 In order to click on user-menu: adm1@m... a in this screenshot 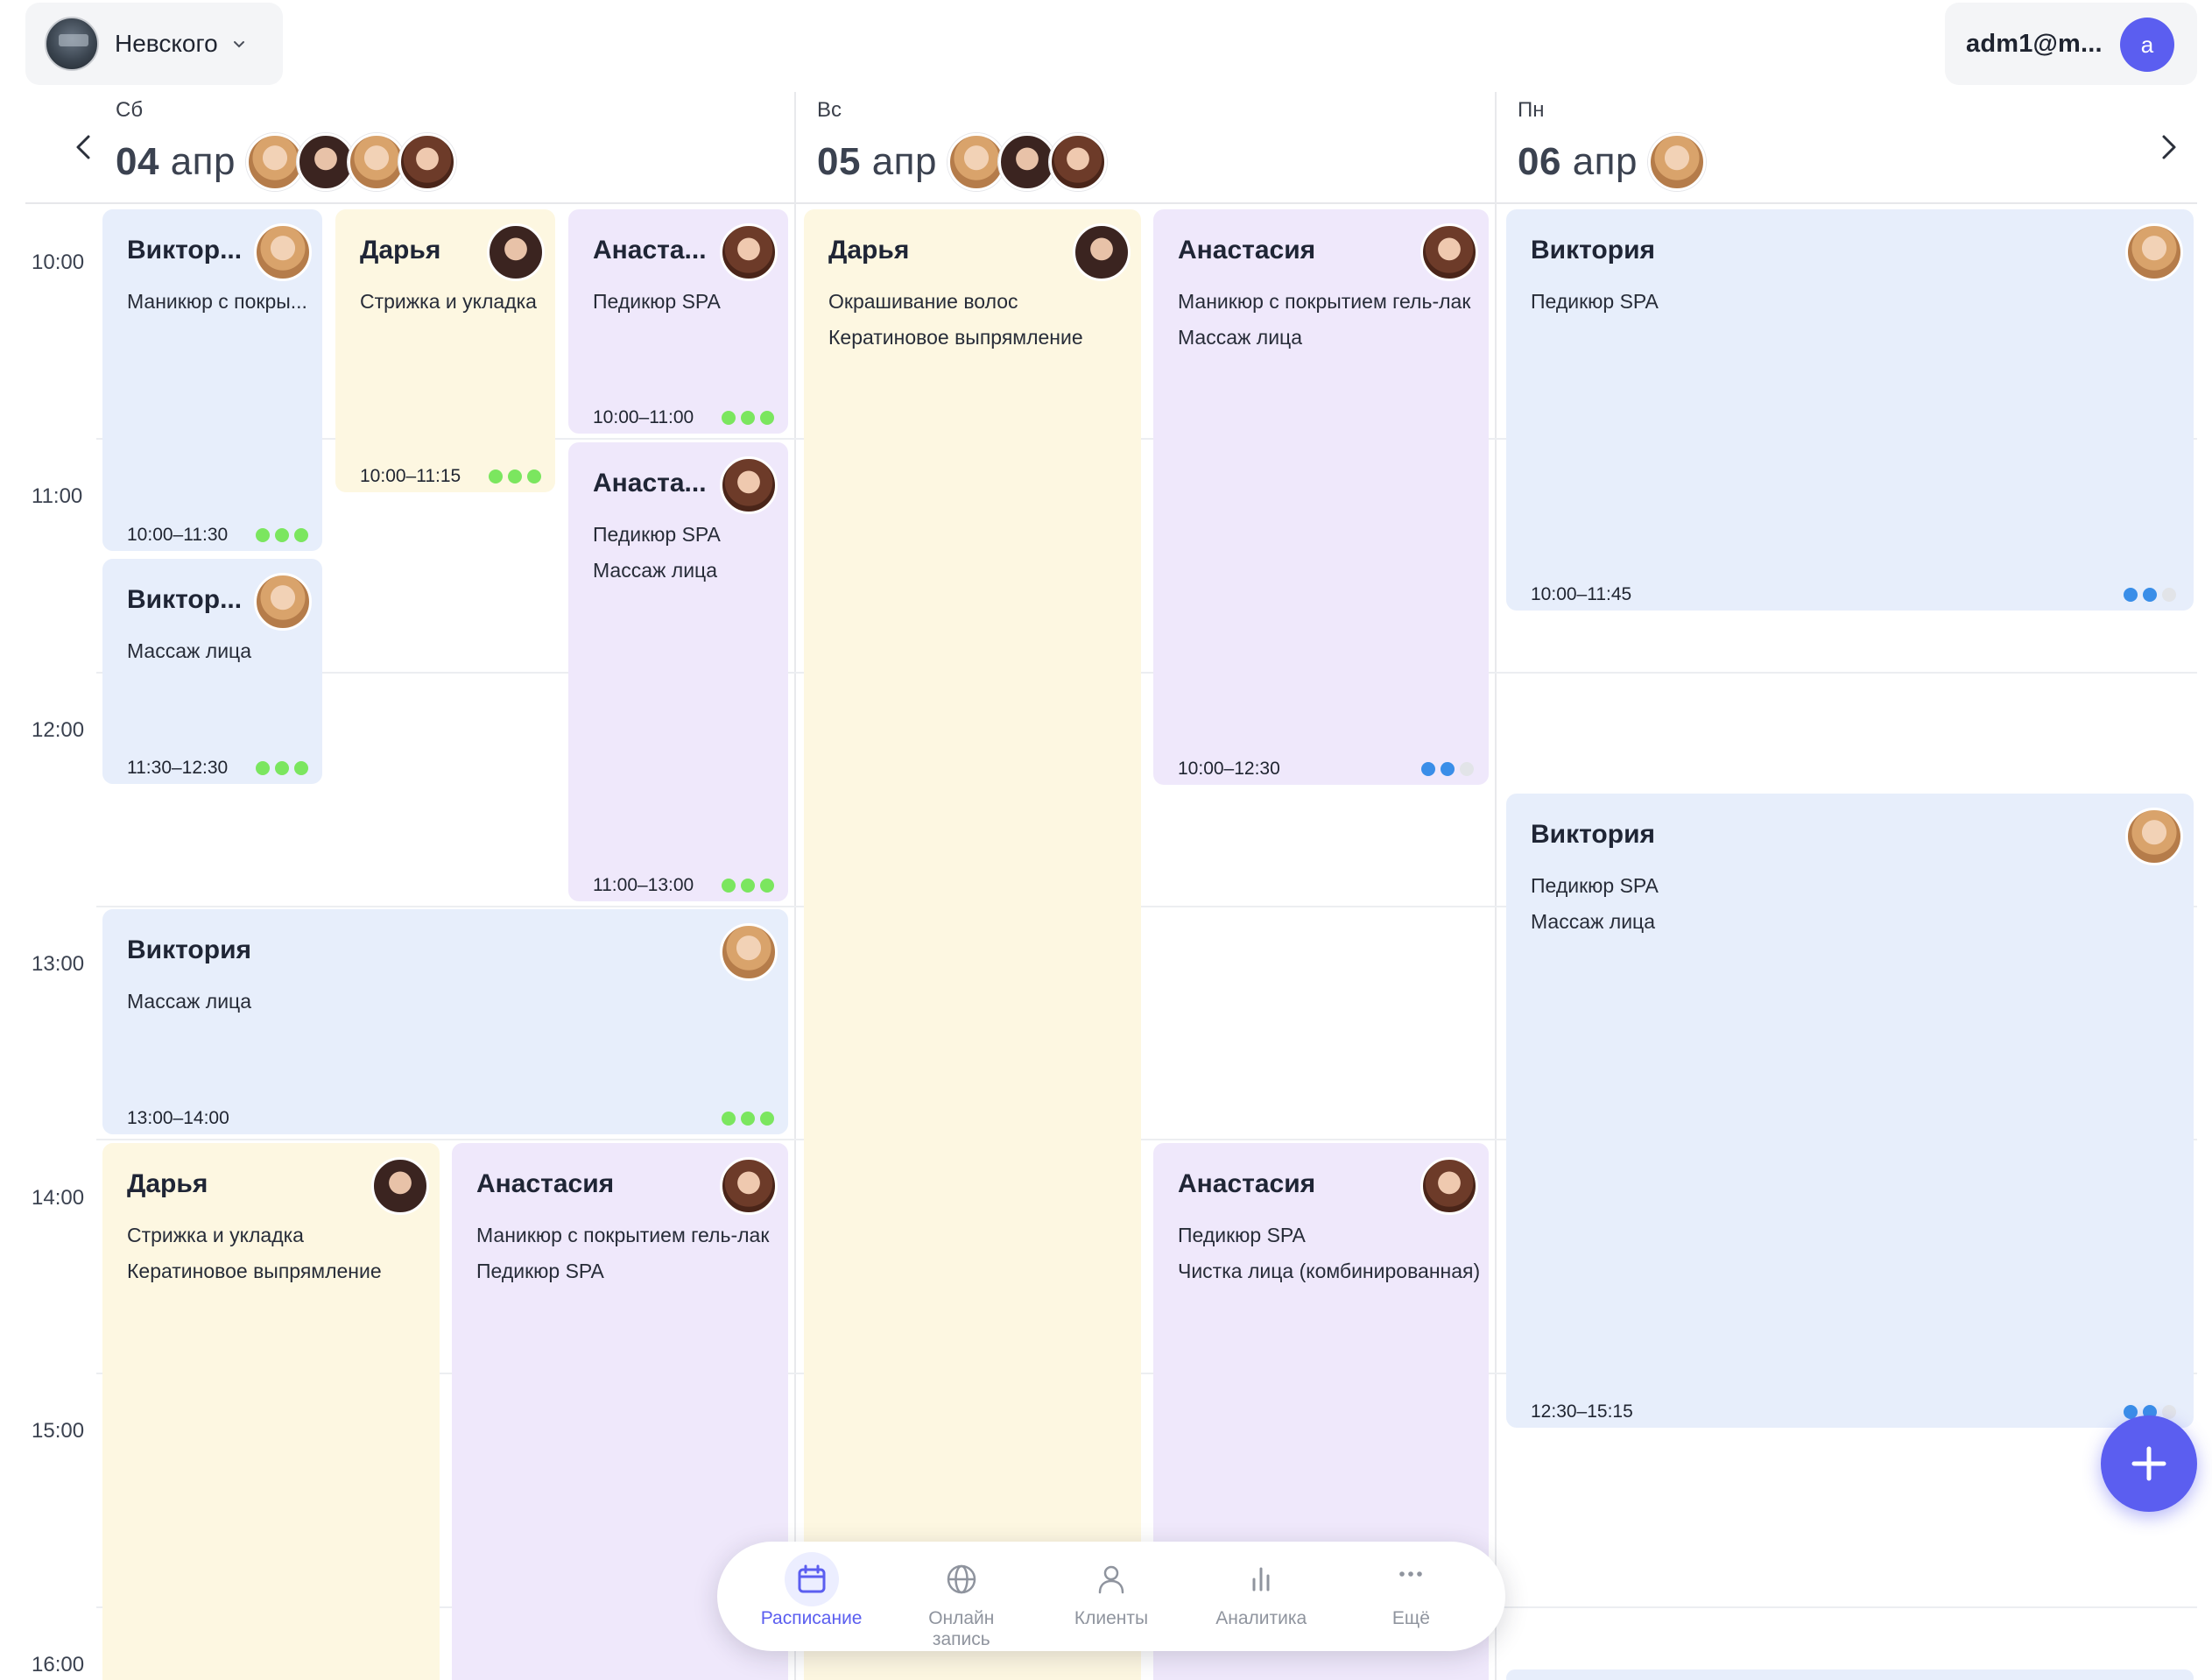, I will do `click(2071, 44)`.